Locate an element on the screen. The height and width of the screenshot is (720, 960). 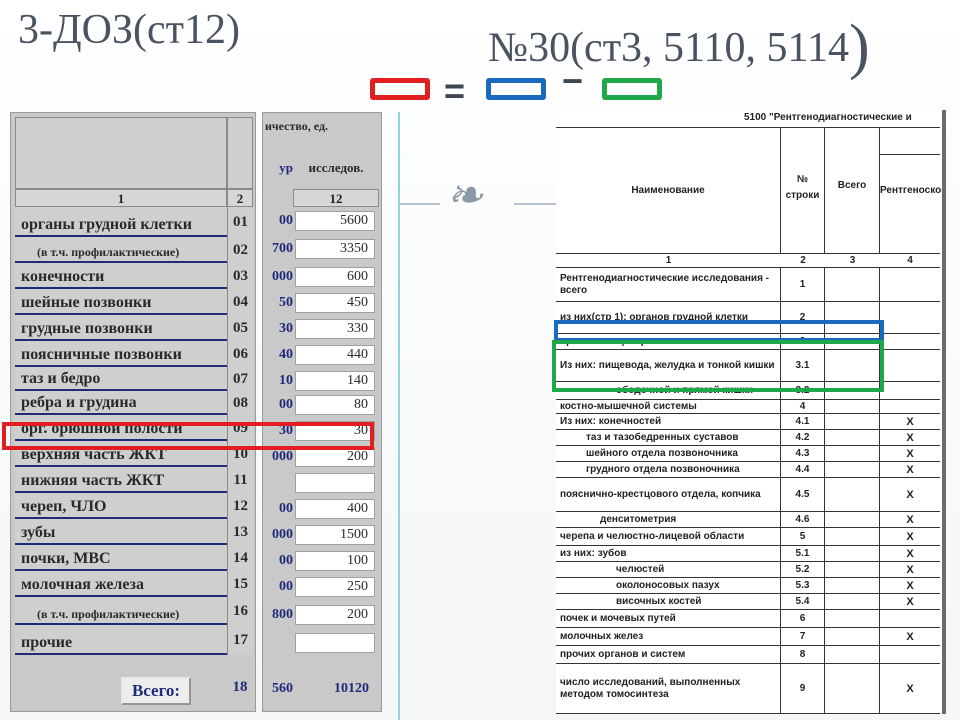
left-row-code: 16 is located at coordinates (240, 611).